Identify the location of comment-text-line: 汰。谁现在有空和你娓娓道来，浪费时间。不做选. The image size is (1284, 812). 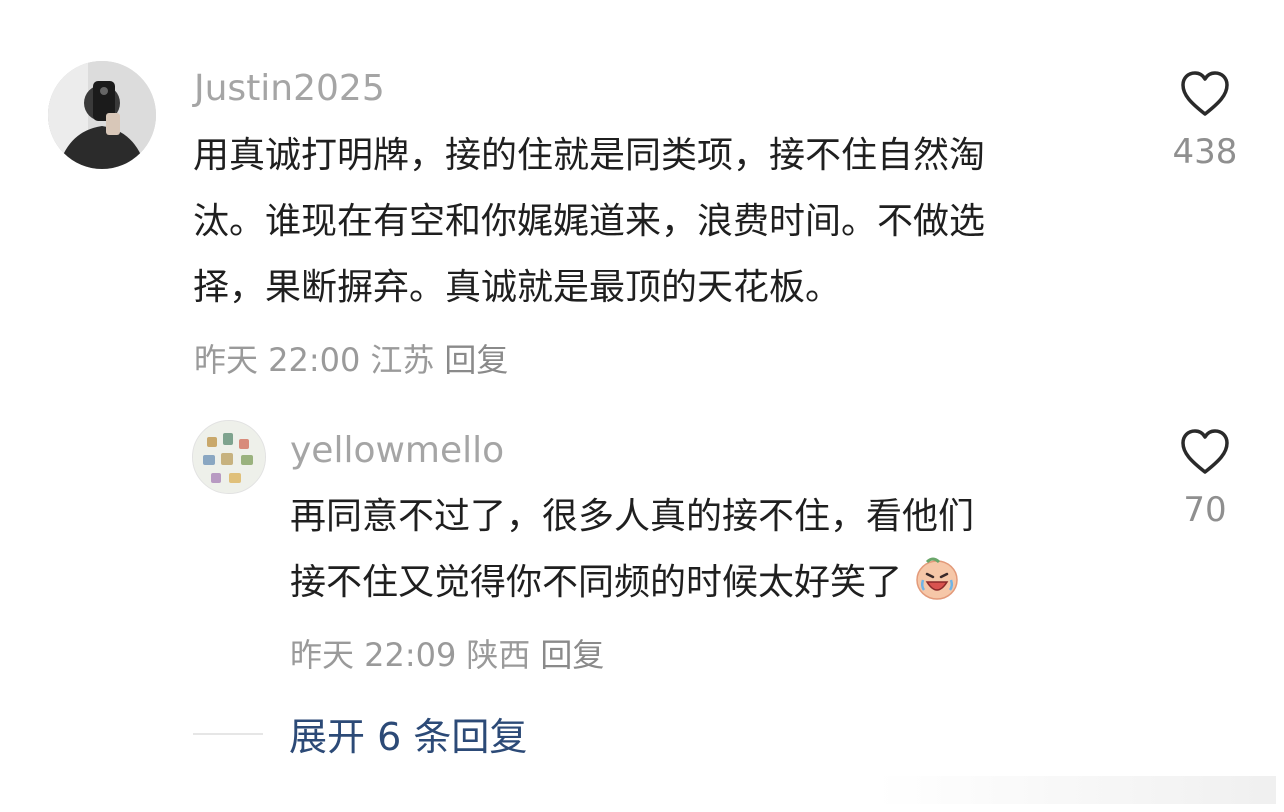
(589, 221).